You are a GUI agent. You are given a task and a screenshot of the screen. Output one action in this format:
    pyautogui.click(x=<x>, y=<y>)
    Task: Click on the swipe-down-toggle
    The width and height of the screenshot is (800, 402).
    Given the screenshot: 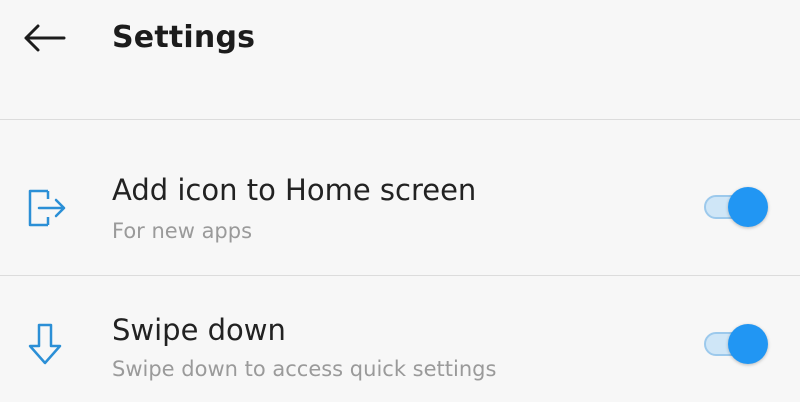 What is the action you would take?
    pyautogui.click(x=735, y=344)
    